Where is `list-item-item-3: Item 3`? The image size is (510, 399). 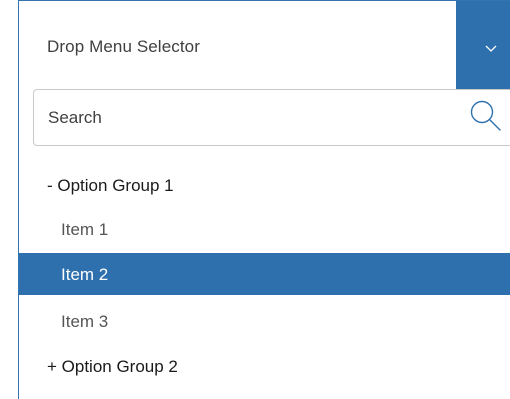 list-item-item-3: Item 3 is located at coordinates (264, 321).